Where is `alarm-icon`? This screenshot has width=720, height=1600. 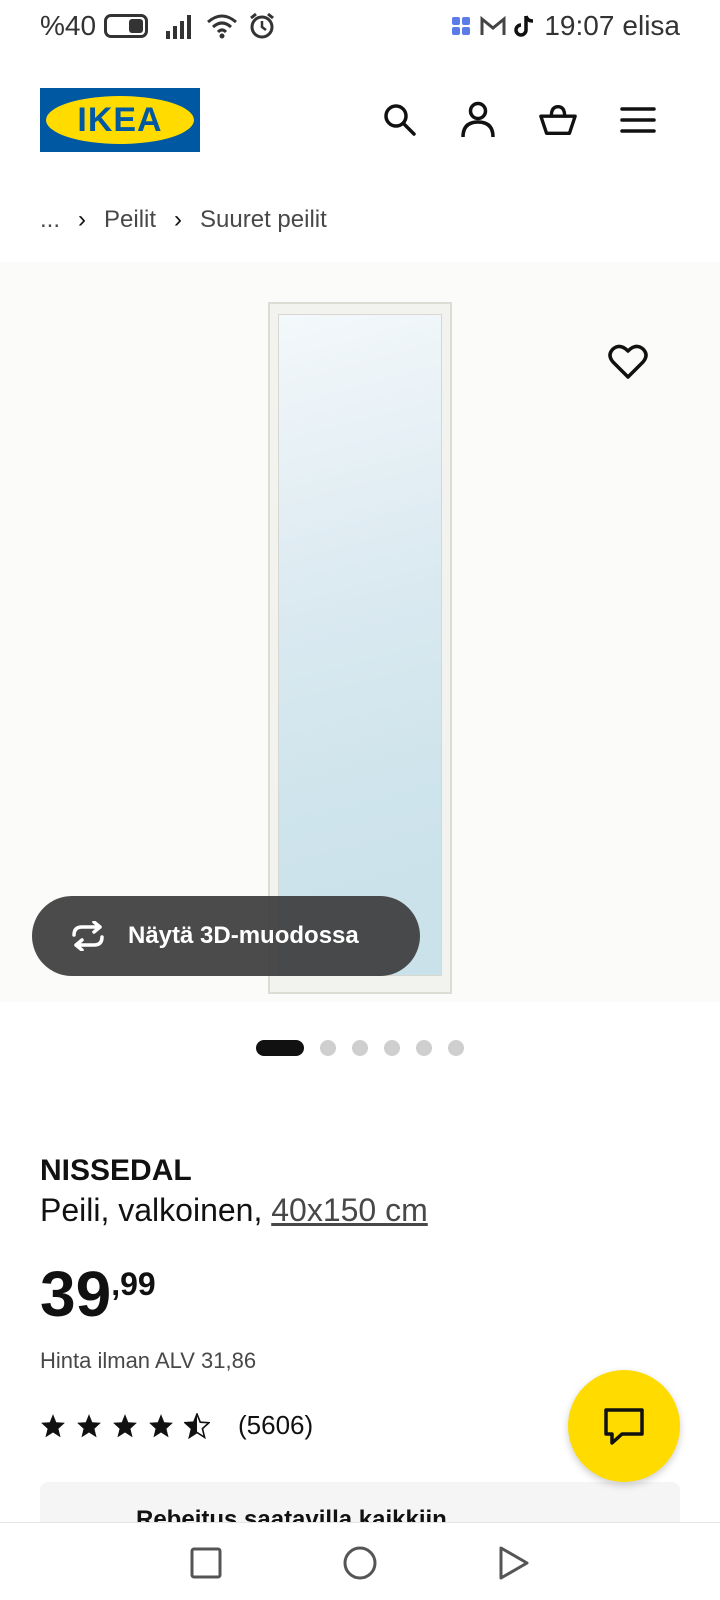 alarm-icon is located at coordinates (262, 25).